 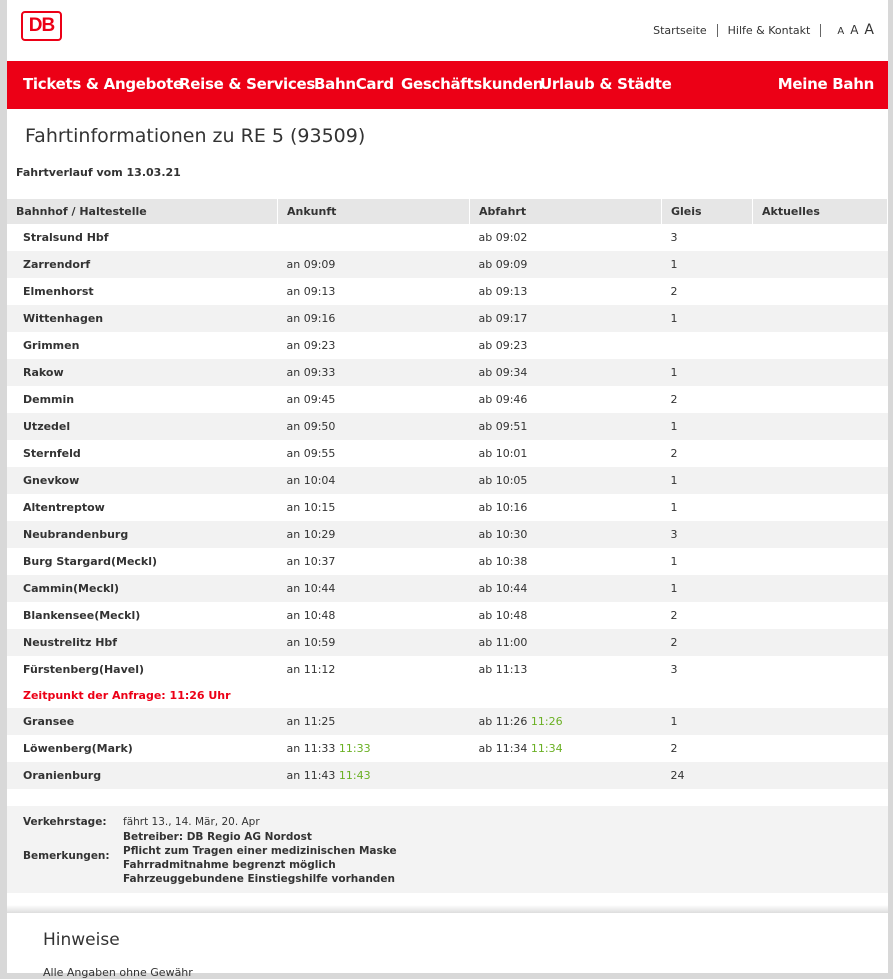 I want to click on arrival: an 09:45, so click(x=311, y=399).